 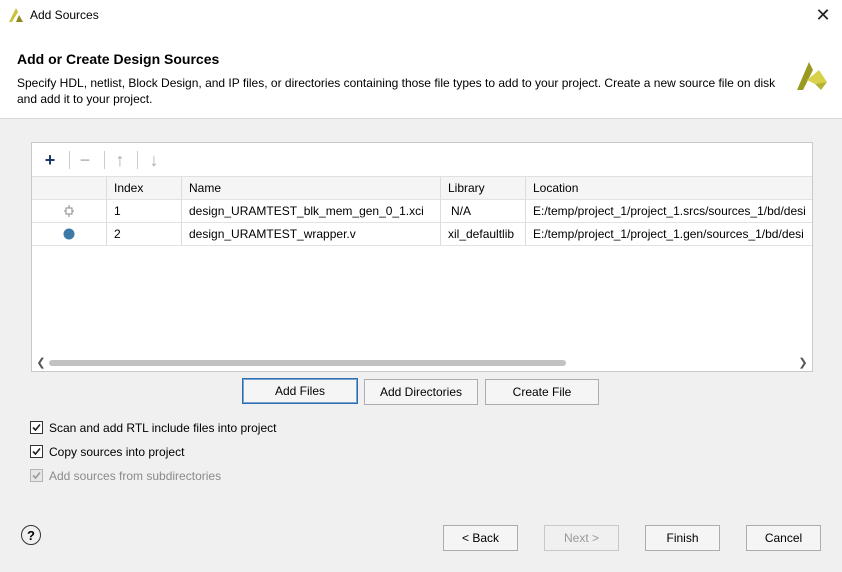 What do you see at coordinates (311, 188) in the screenshot?
I see `column-header-name: Name` at bounding box center [311, 188].